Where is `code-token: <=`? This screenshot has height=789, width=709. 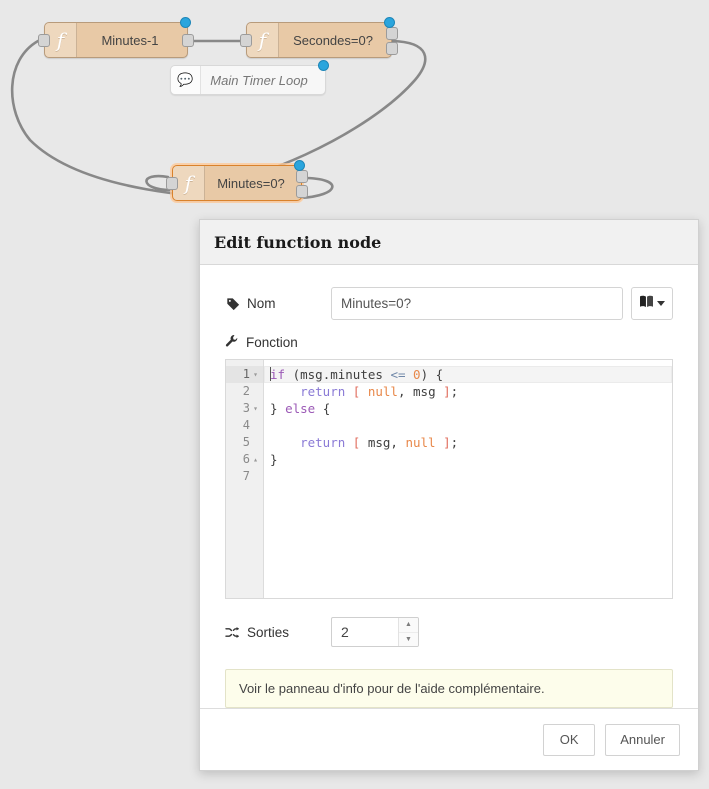 code-token: <= is located at coordinates (398, 374).